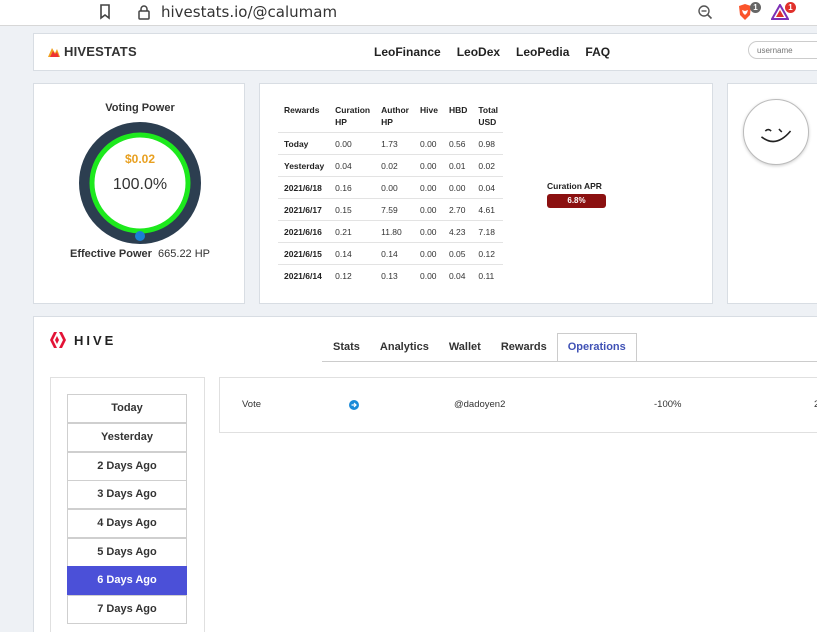  Describe the element at coordinates (705, 12) in the screenshot. I see `zoom-out-icon` at that location.